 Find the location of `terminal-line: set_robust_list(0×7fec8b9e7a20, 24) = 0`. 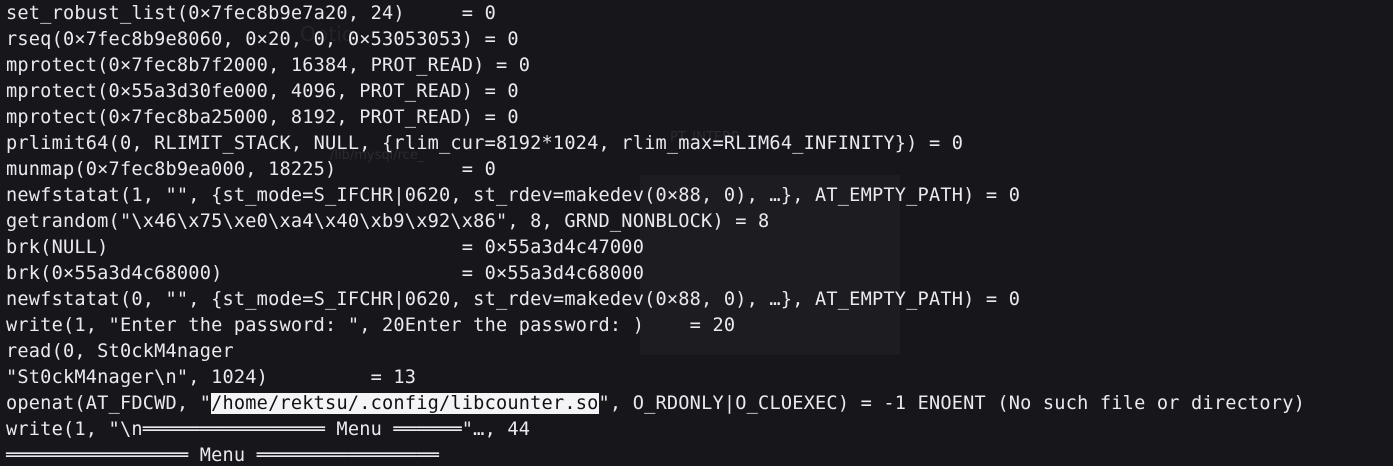

terminal-line: set_robust_list(0×7fec8b9e7a20, 24) = 0 is located at coordinates (251, 13).